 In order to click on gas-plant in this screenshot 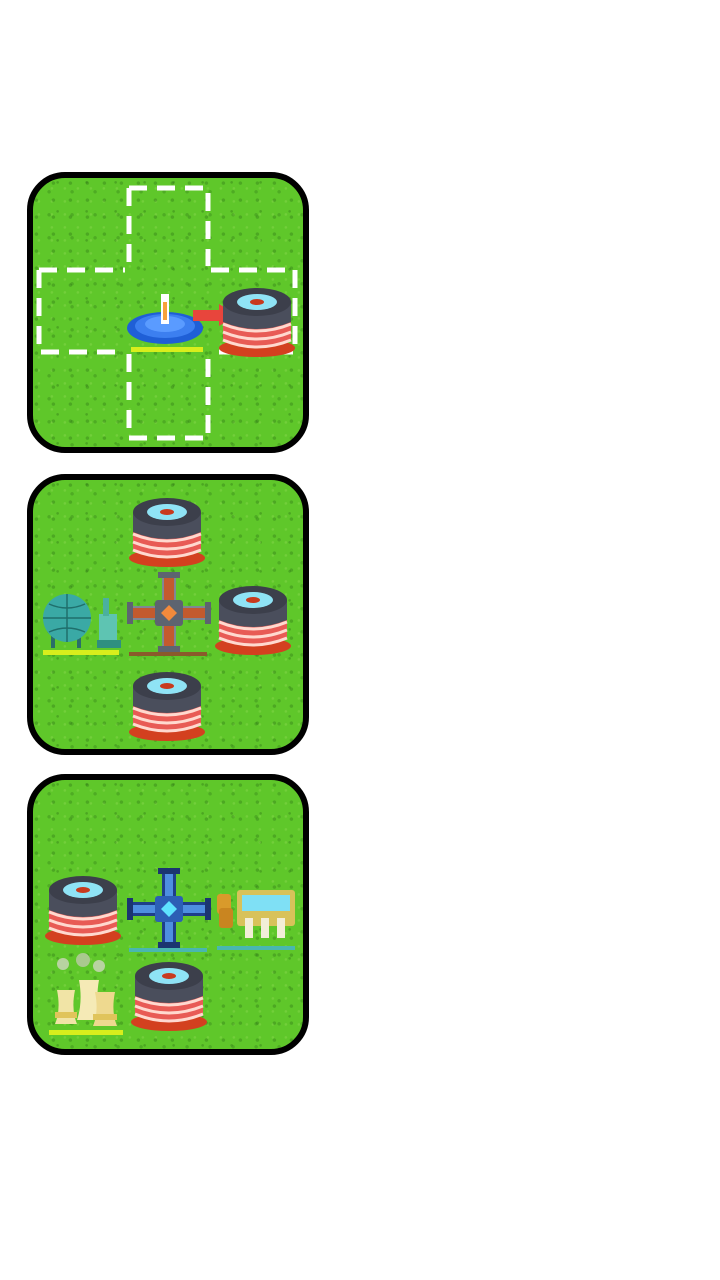, I will do `click(82, 621)`.